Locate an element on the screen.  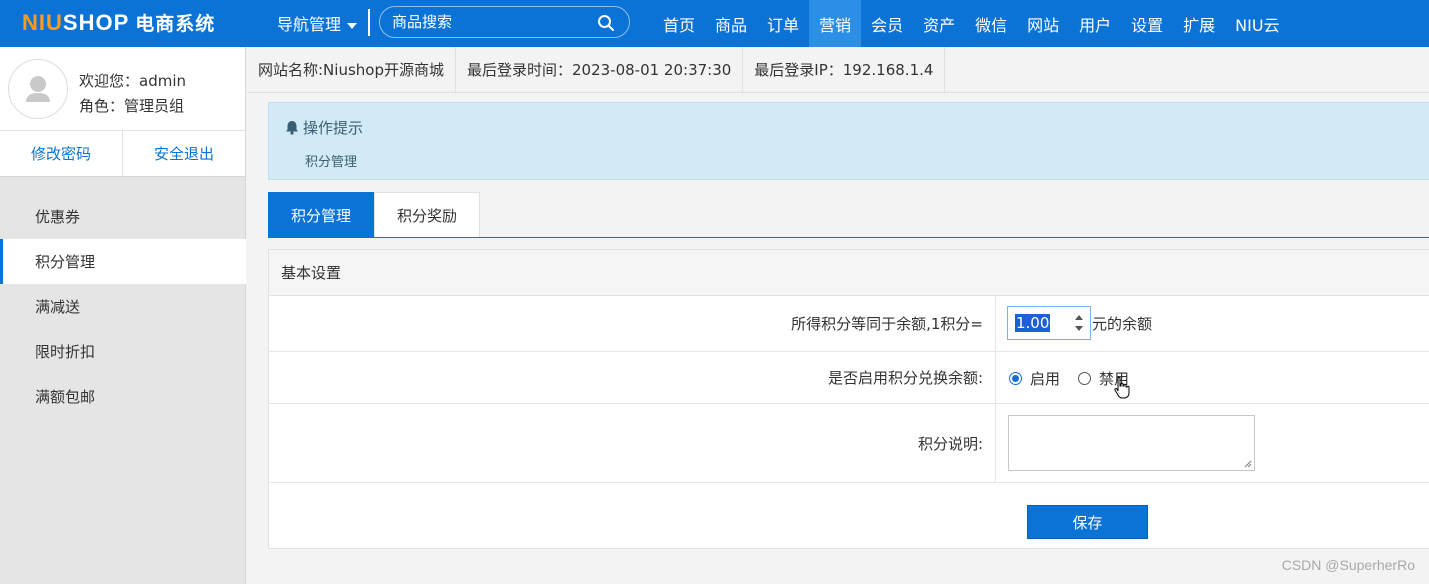
sidebar-item-flash-discount: 限时折扣 is located at coordinates (123, 351).